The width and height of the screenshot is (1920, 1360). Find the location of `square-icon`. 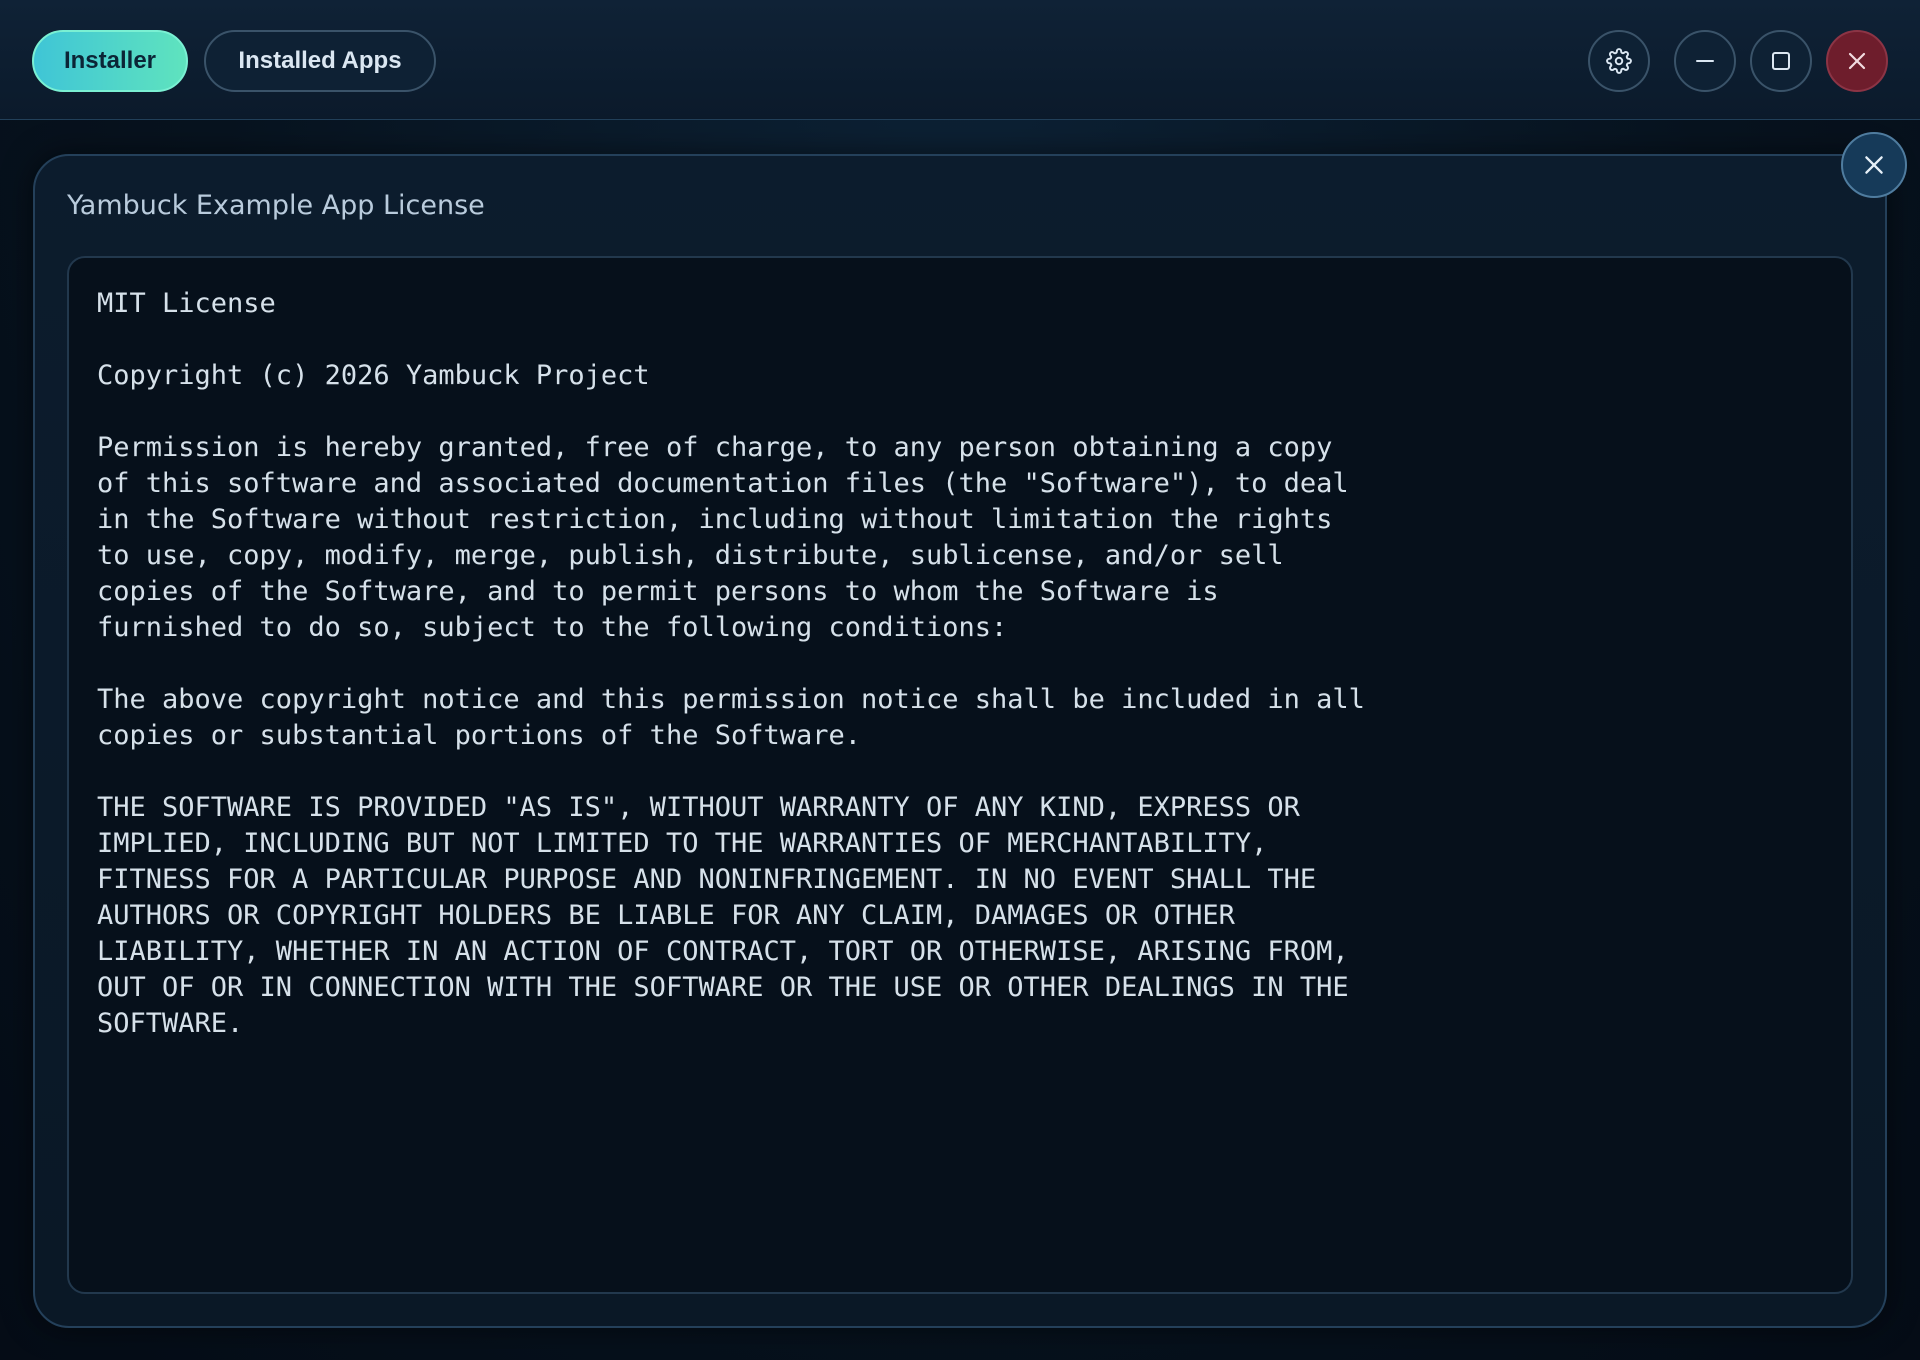

square-icon is located at coordinates (1781, 61).